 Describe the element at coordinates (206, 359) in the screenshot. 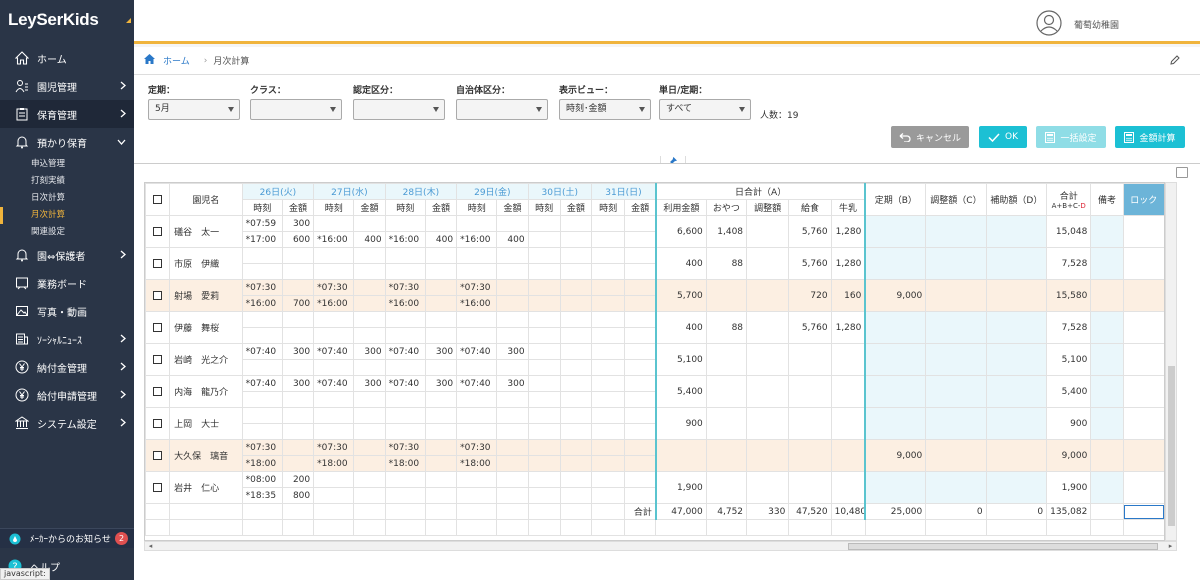

I see `child-name: 岩崎 光之介` at that location.